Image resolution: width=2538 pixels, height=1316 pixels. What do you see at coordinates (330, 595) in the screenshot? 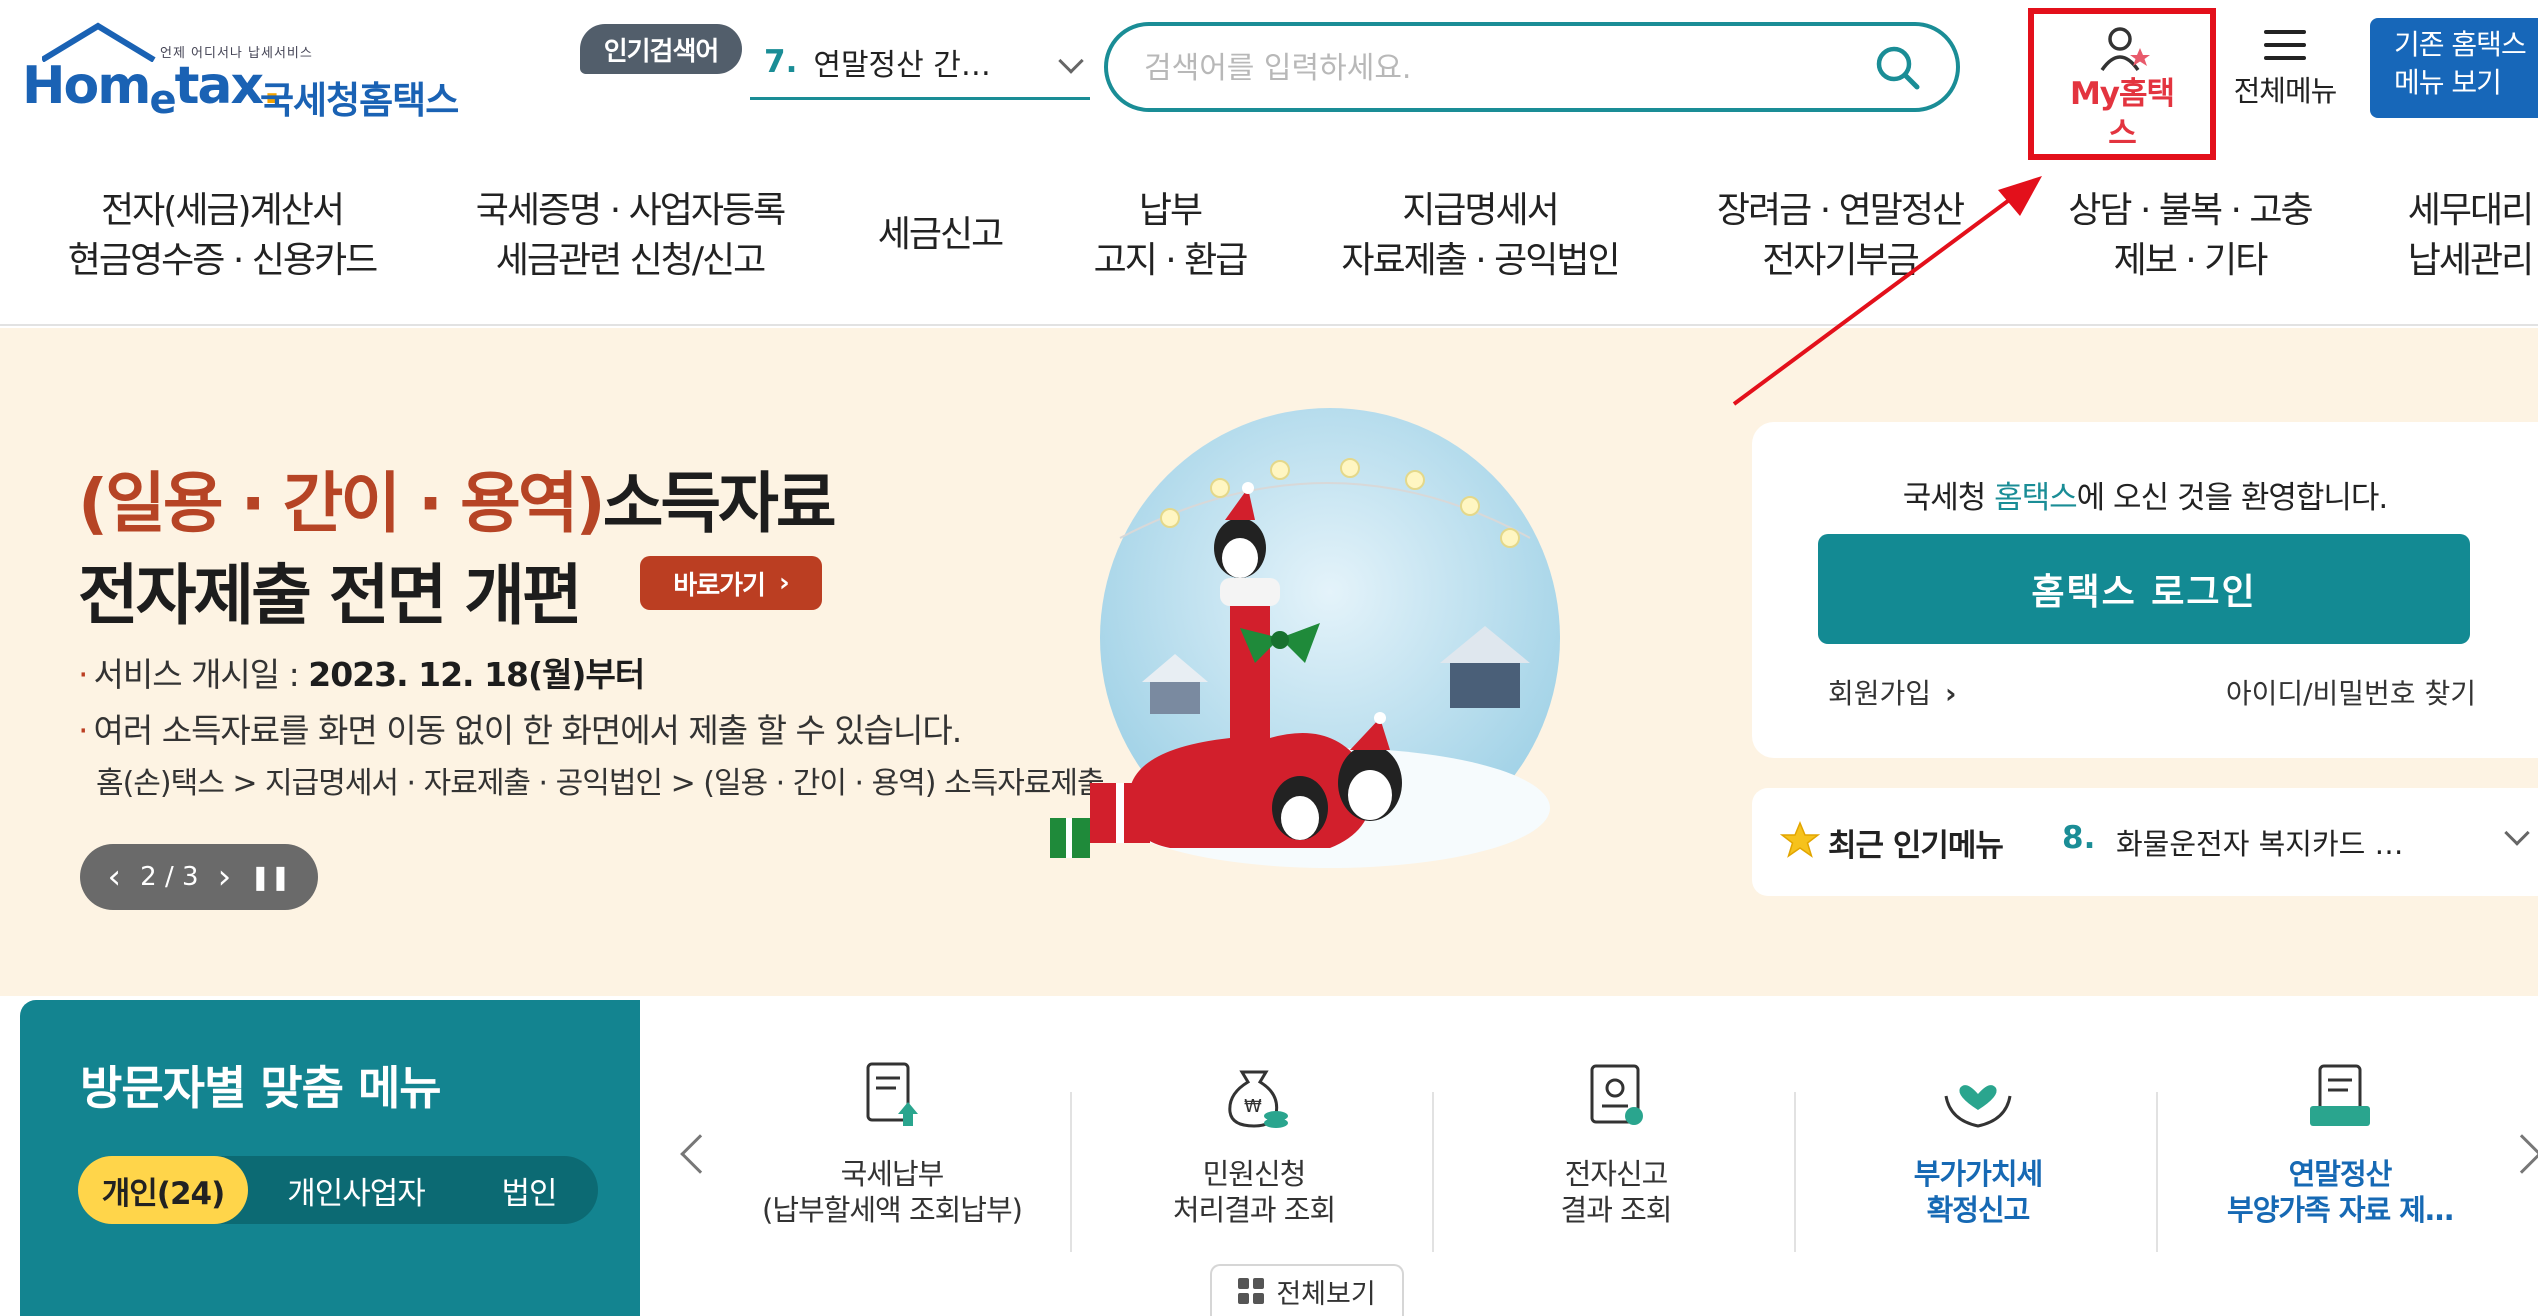
I see `banner-title-line2: 전자제출 전면 개편` at bounding box center [330, 595].